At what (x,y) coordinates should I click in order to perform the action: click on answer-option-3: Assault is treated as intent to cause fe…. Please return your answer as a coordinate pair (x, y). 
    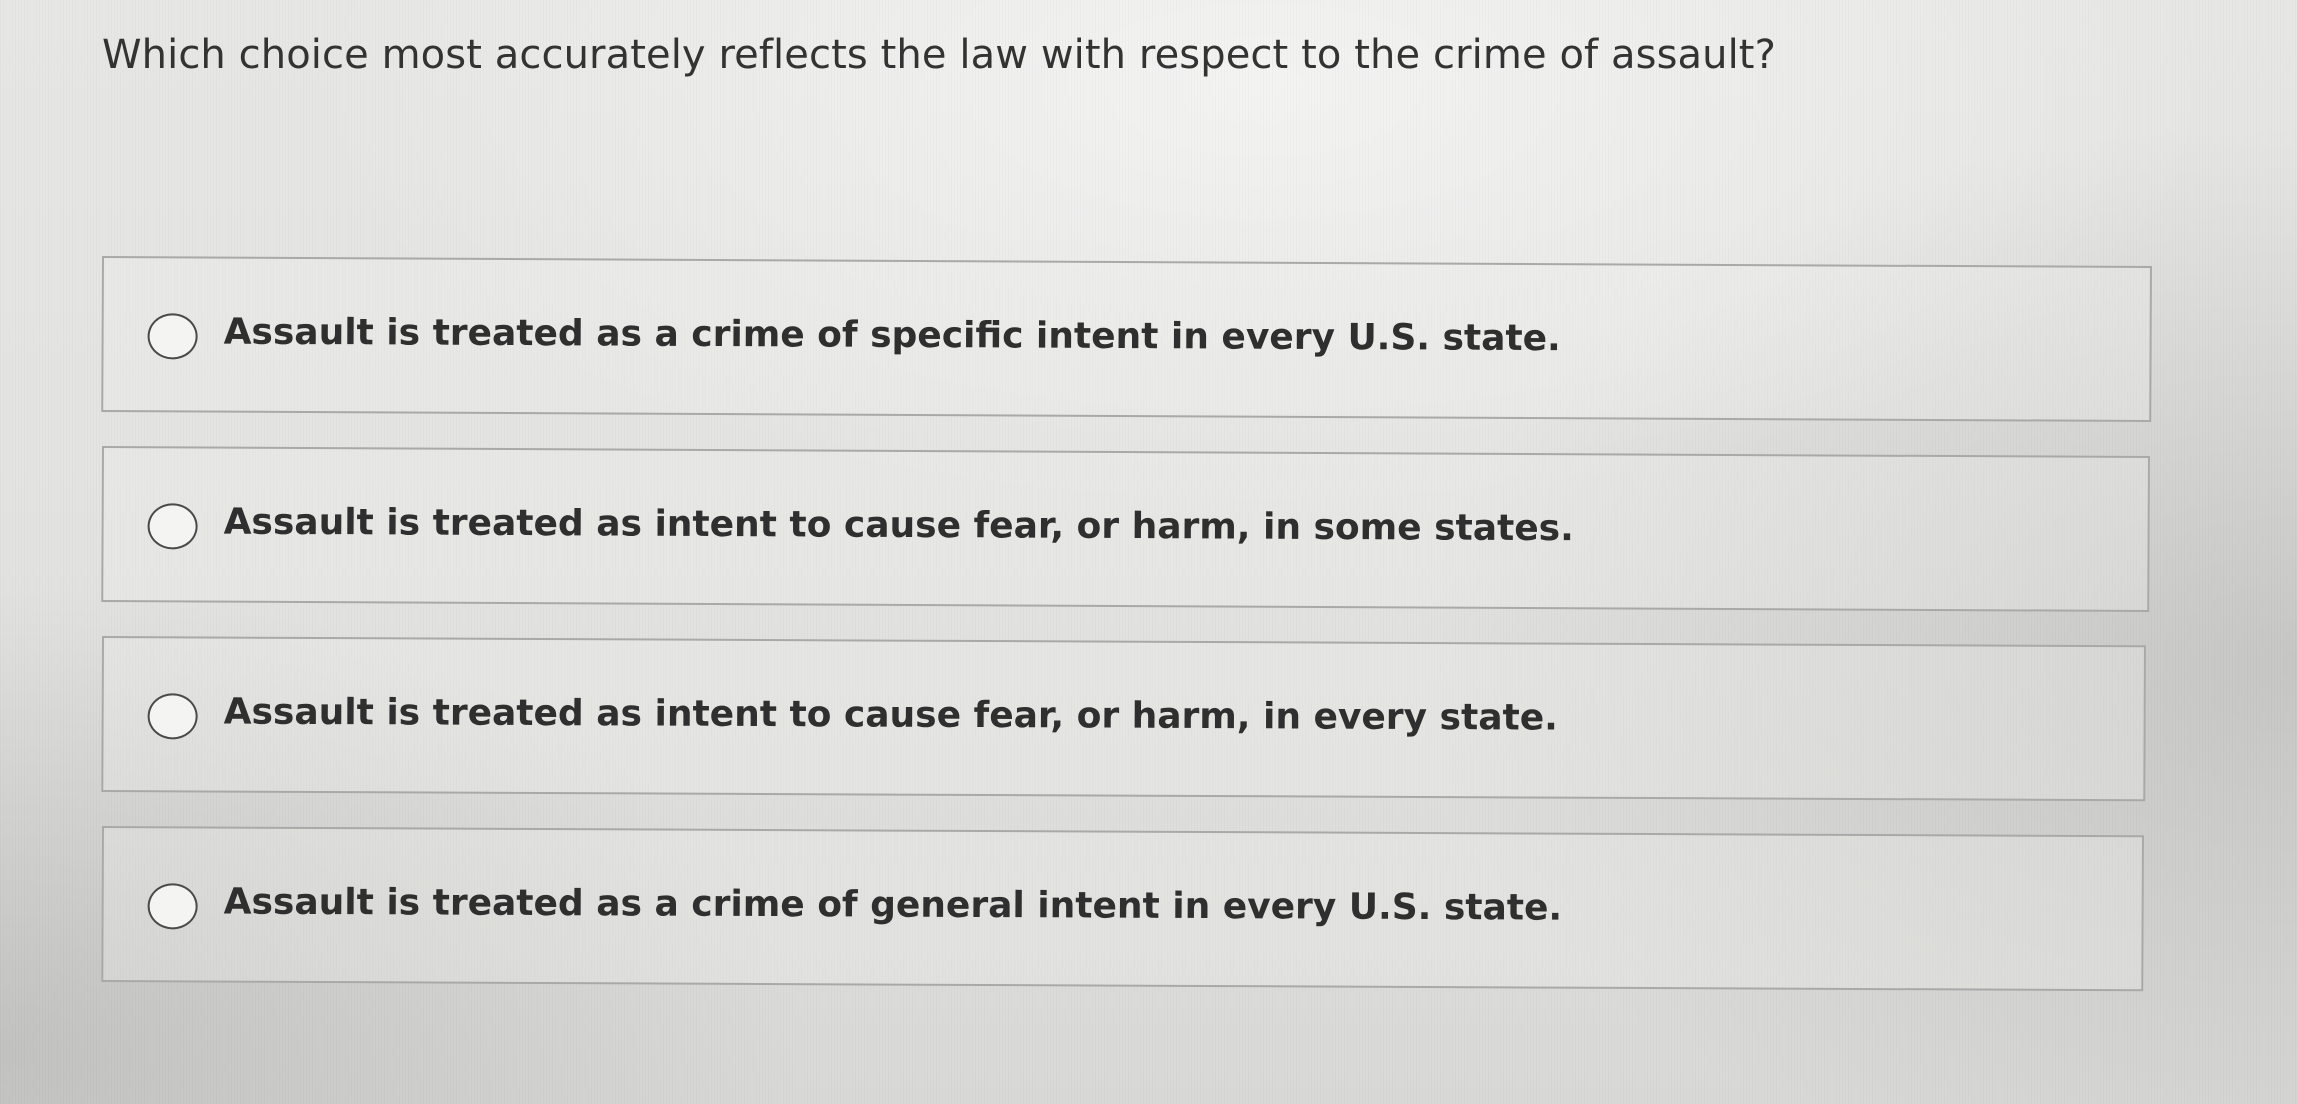
    Looking at the image, I should click on (1123, 719).